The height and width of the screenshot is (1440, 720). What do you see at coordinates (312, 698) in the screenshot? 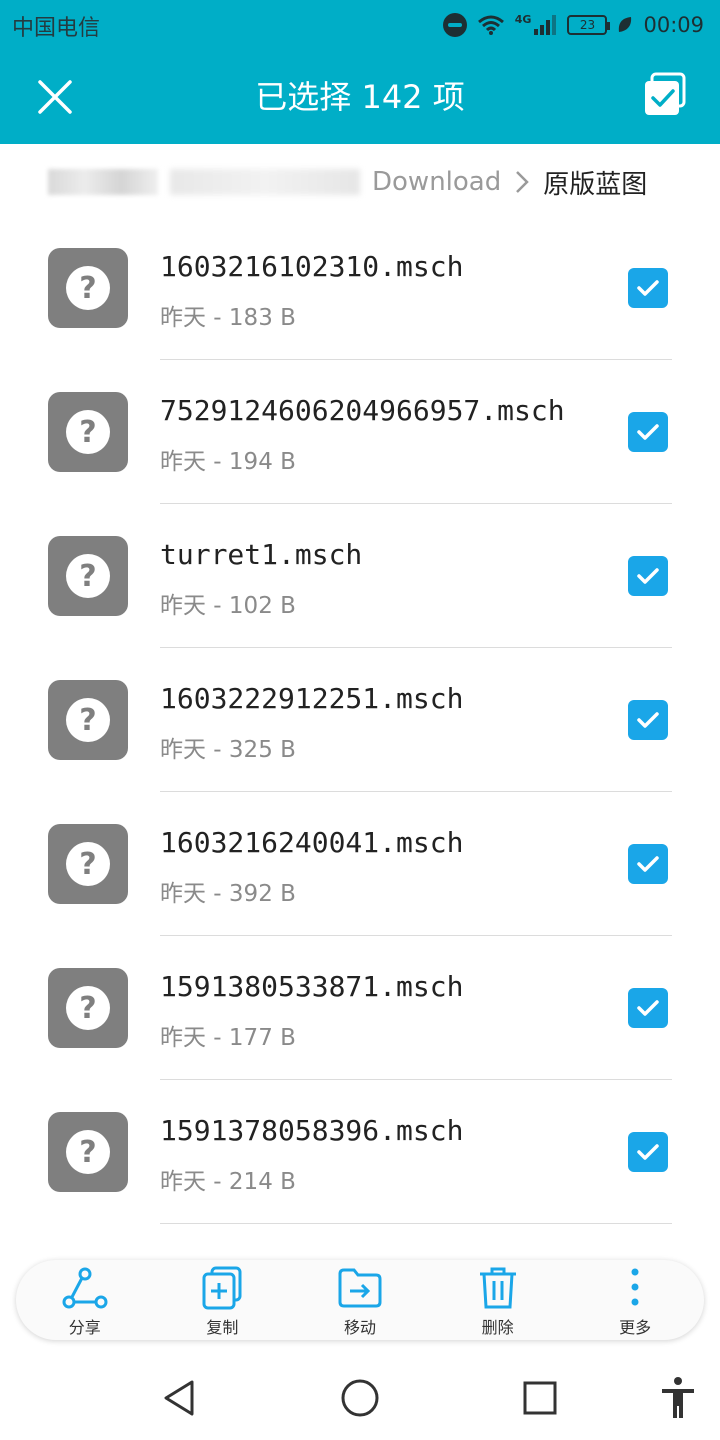
I see `file-name: 1603222912251.msch` at bounding box center [312, 698].